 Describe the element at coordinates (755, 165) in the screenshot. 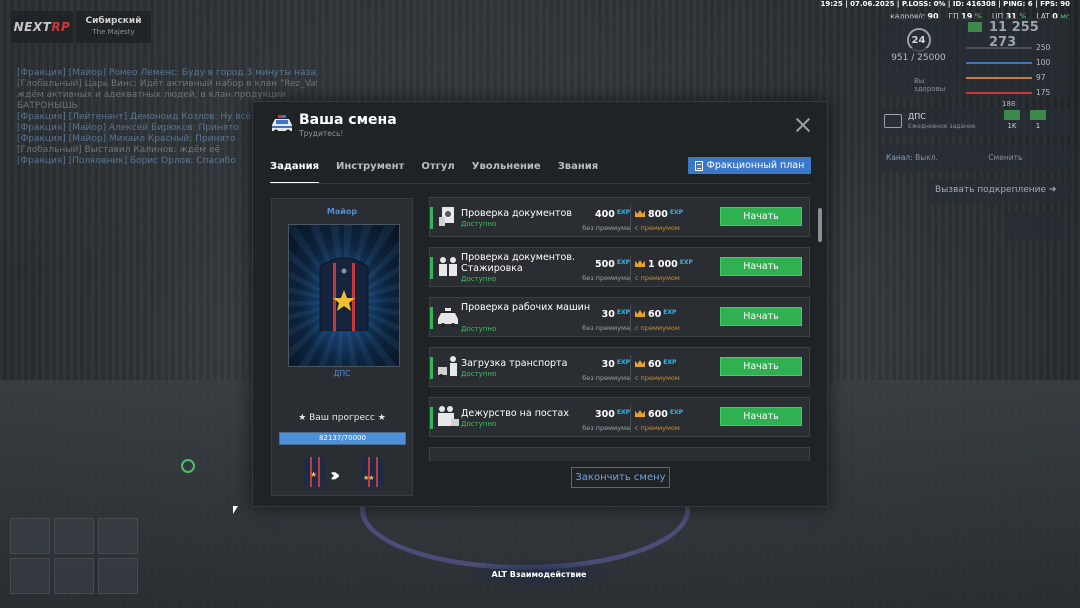

I see `faction-plan-label: Фракционный план` at that location.